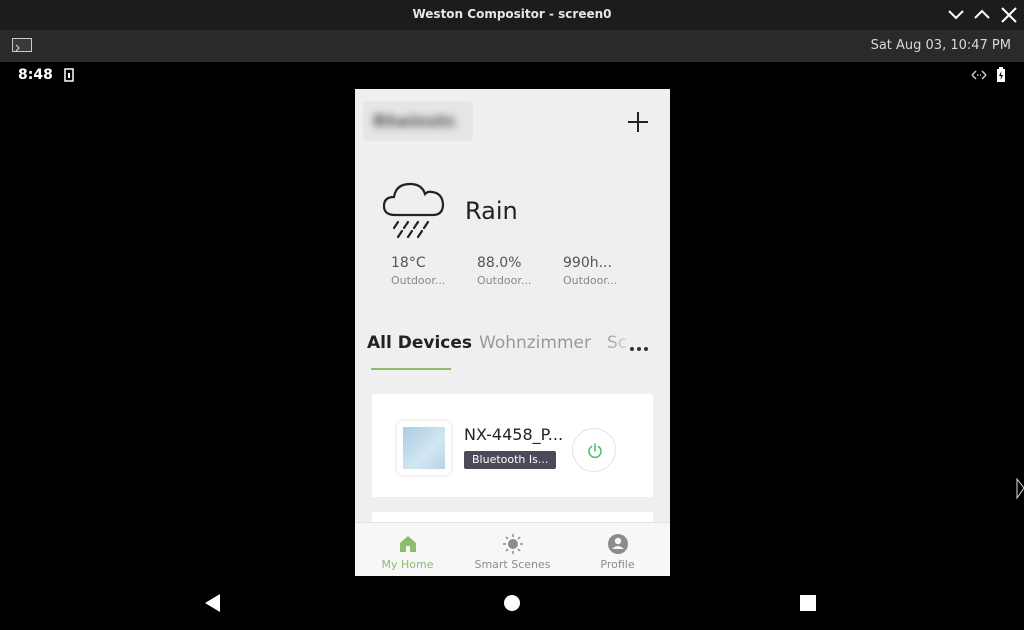  Describe the element at coordinates (35, 75) in the screenshot. I see `status-time: 8:48` at that location.